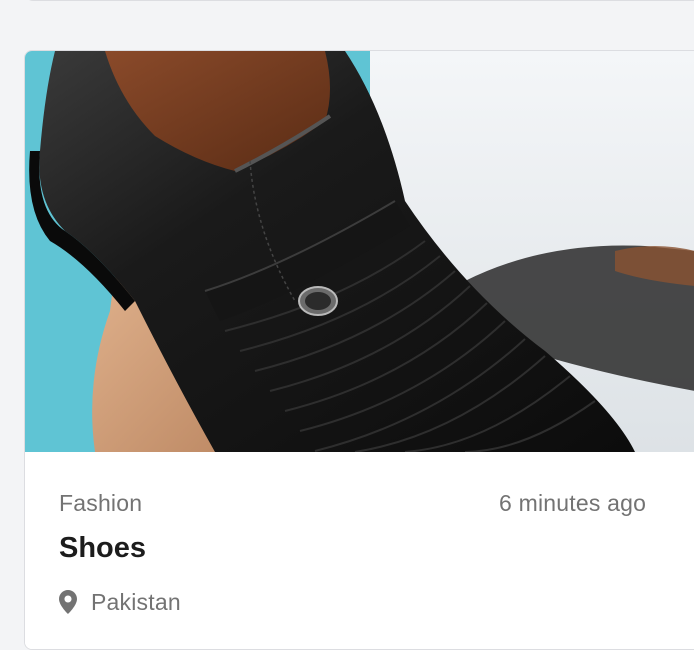 This screenshot has width=694, height=650. Describe the element at coordinates (102, 548) in the screenshot. I see `listing-title: Shoes` at that location.